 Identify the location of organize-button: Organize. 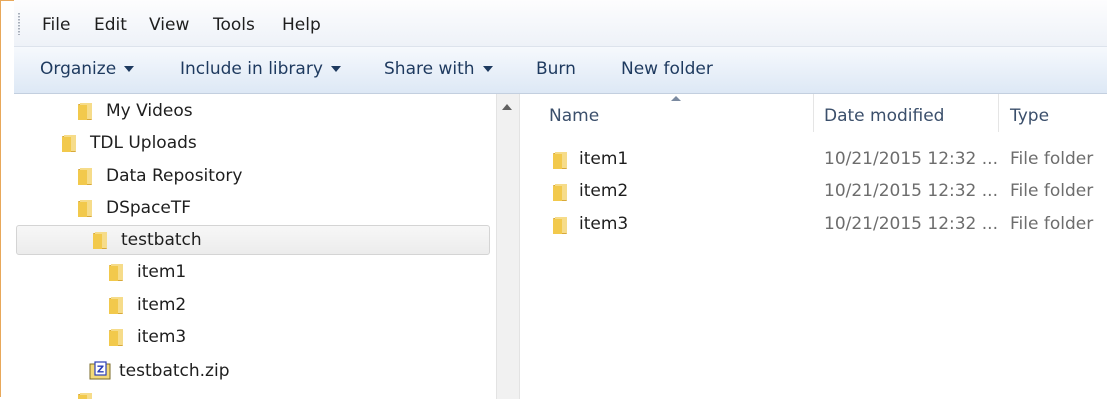
(87, 69).